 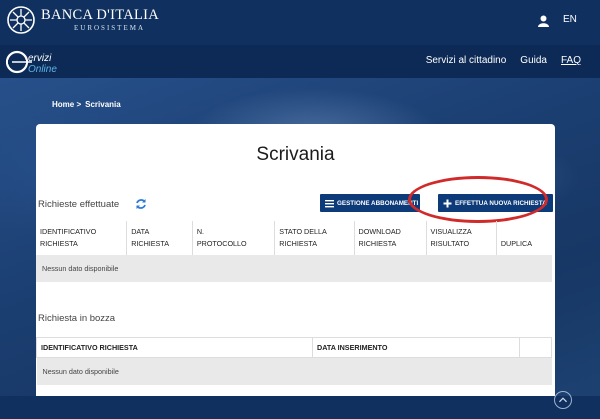 I want to click on col-identificativo: IDENTIFICATIVO RICHIESTA, so click(x=82, y=238).